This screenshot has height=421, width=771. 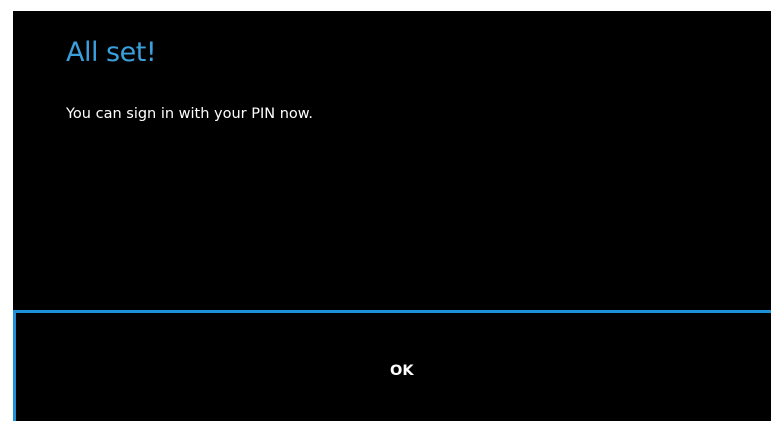 What do you see at coordinates (402, 371) in the screenshot?
I see `ok-button-label: OK` at bounding box center [402, 371].